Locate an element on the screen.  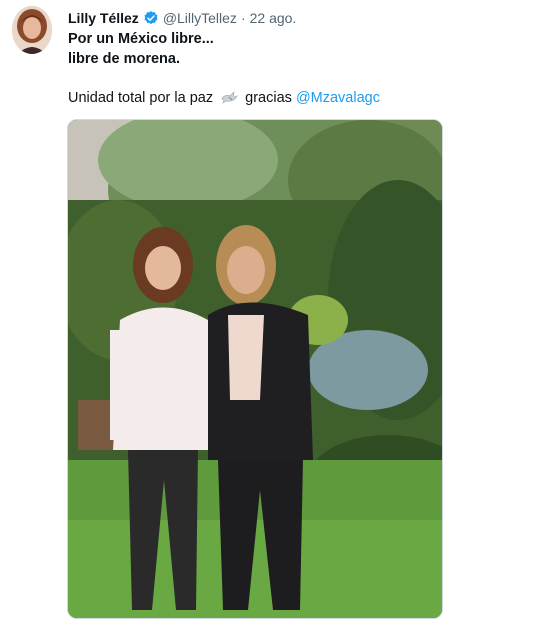
tweet-text-prefix: Unidad total por la paz is located at coordinates (141, 98).